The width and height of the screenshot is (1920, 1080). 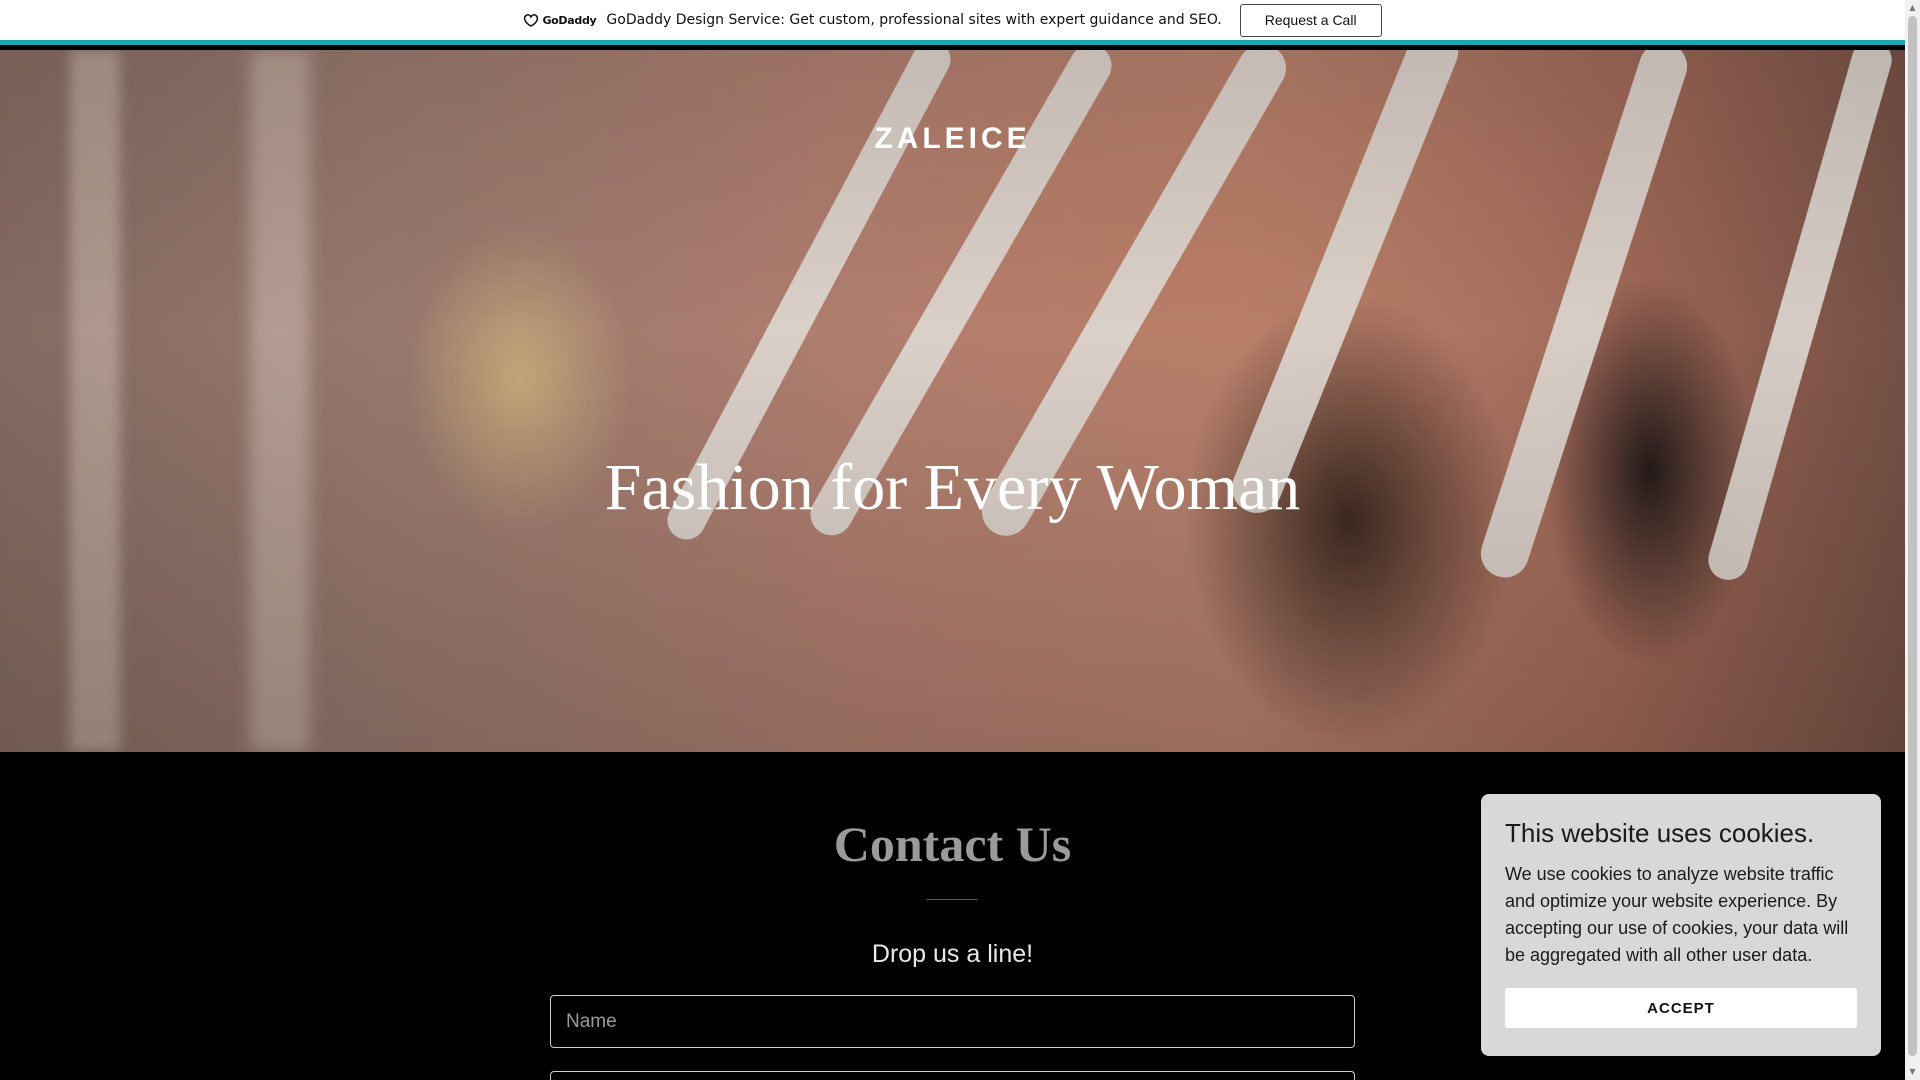 I want to click on godaddy-logo: GoDaddy, so click(x=560, y=20).